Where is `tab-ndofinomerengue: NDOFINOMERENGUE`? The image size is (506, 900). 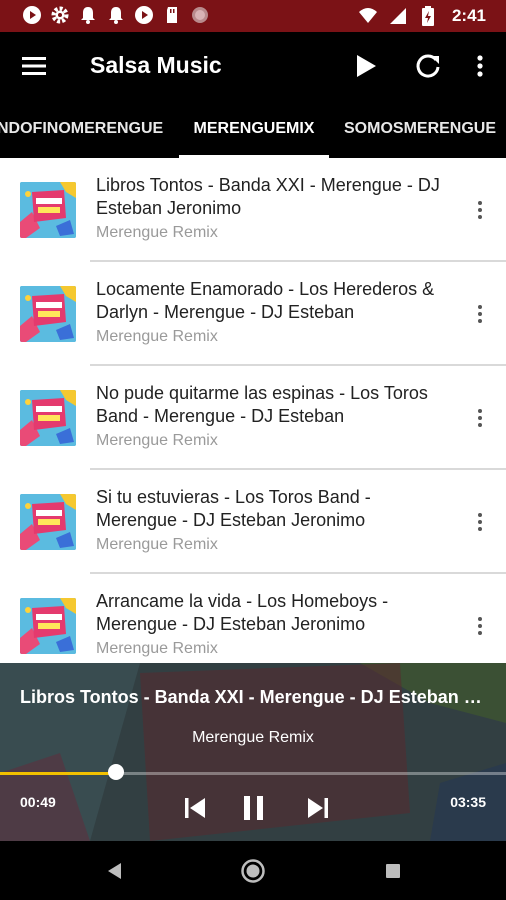 tab-ndofinomerengue: NDOFINOMERENGUE is located at coordinates (81, 129).